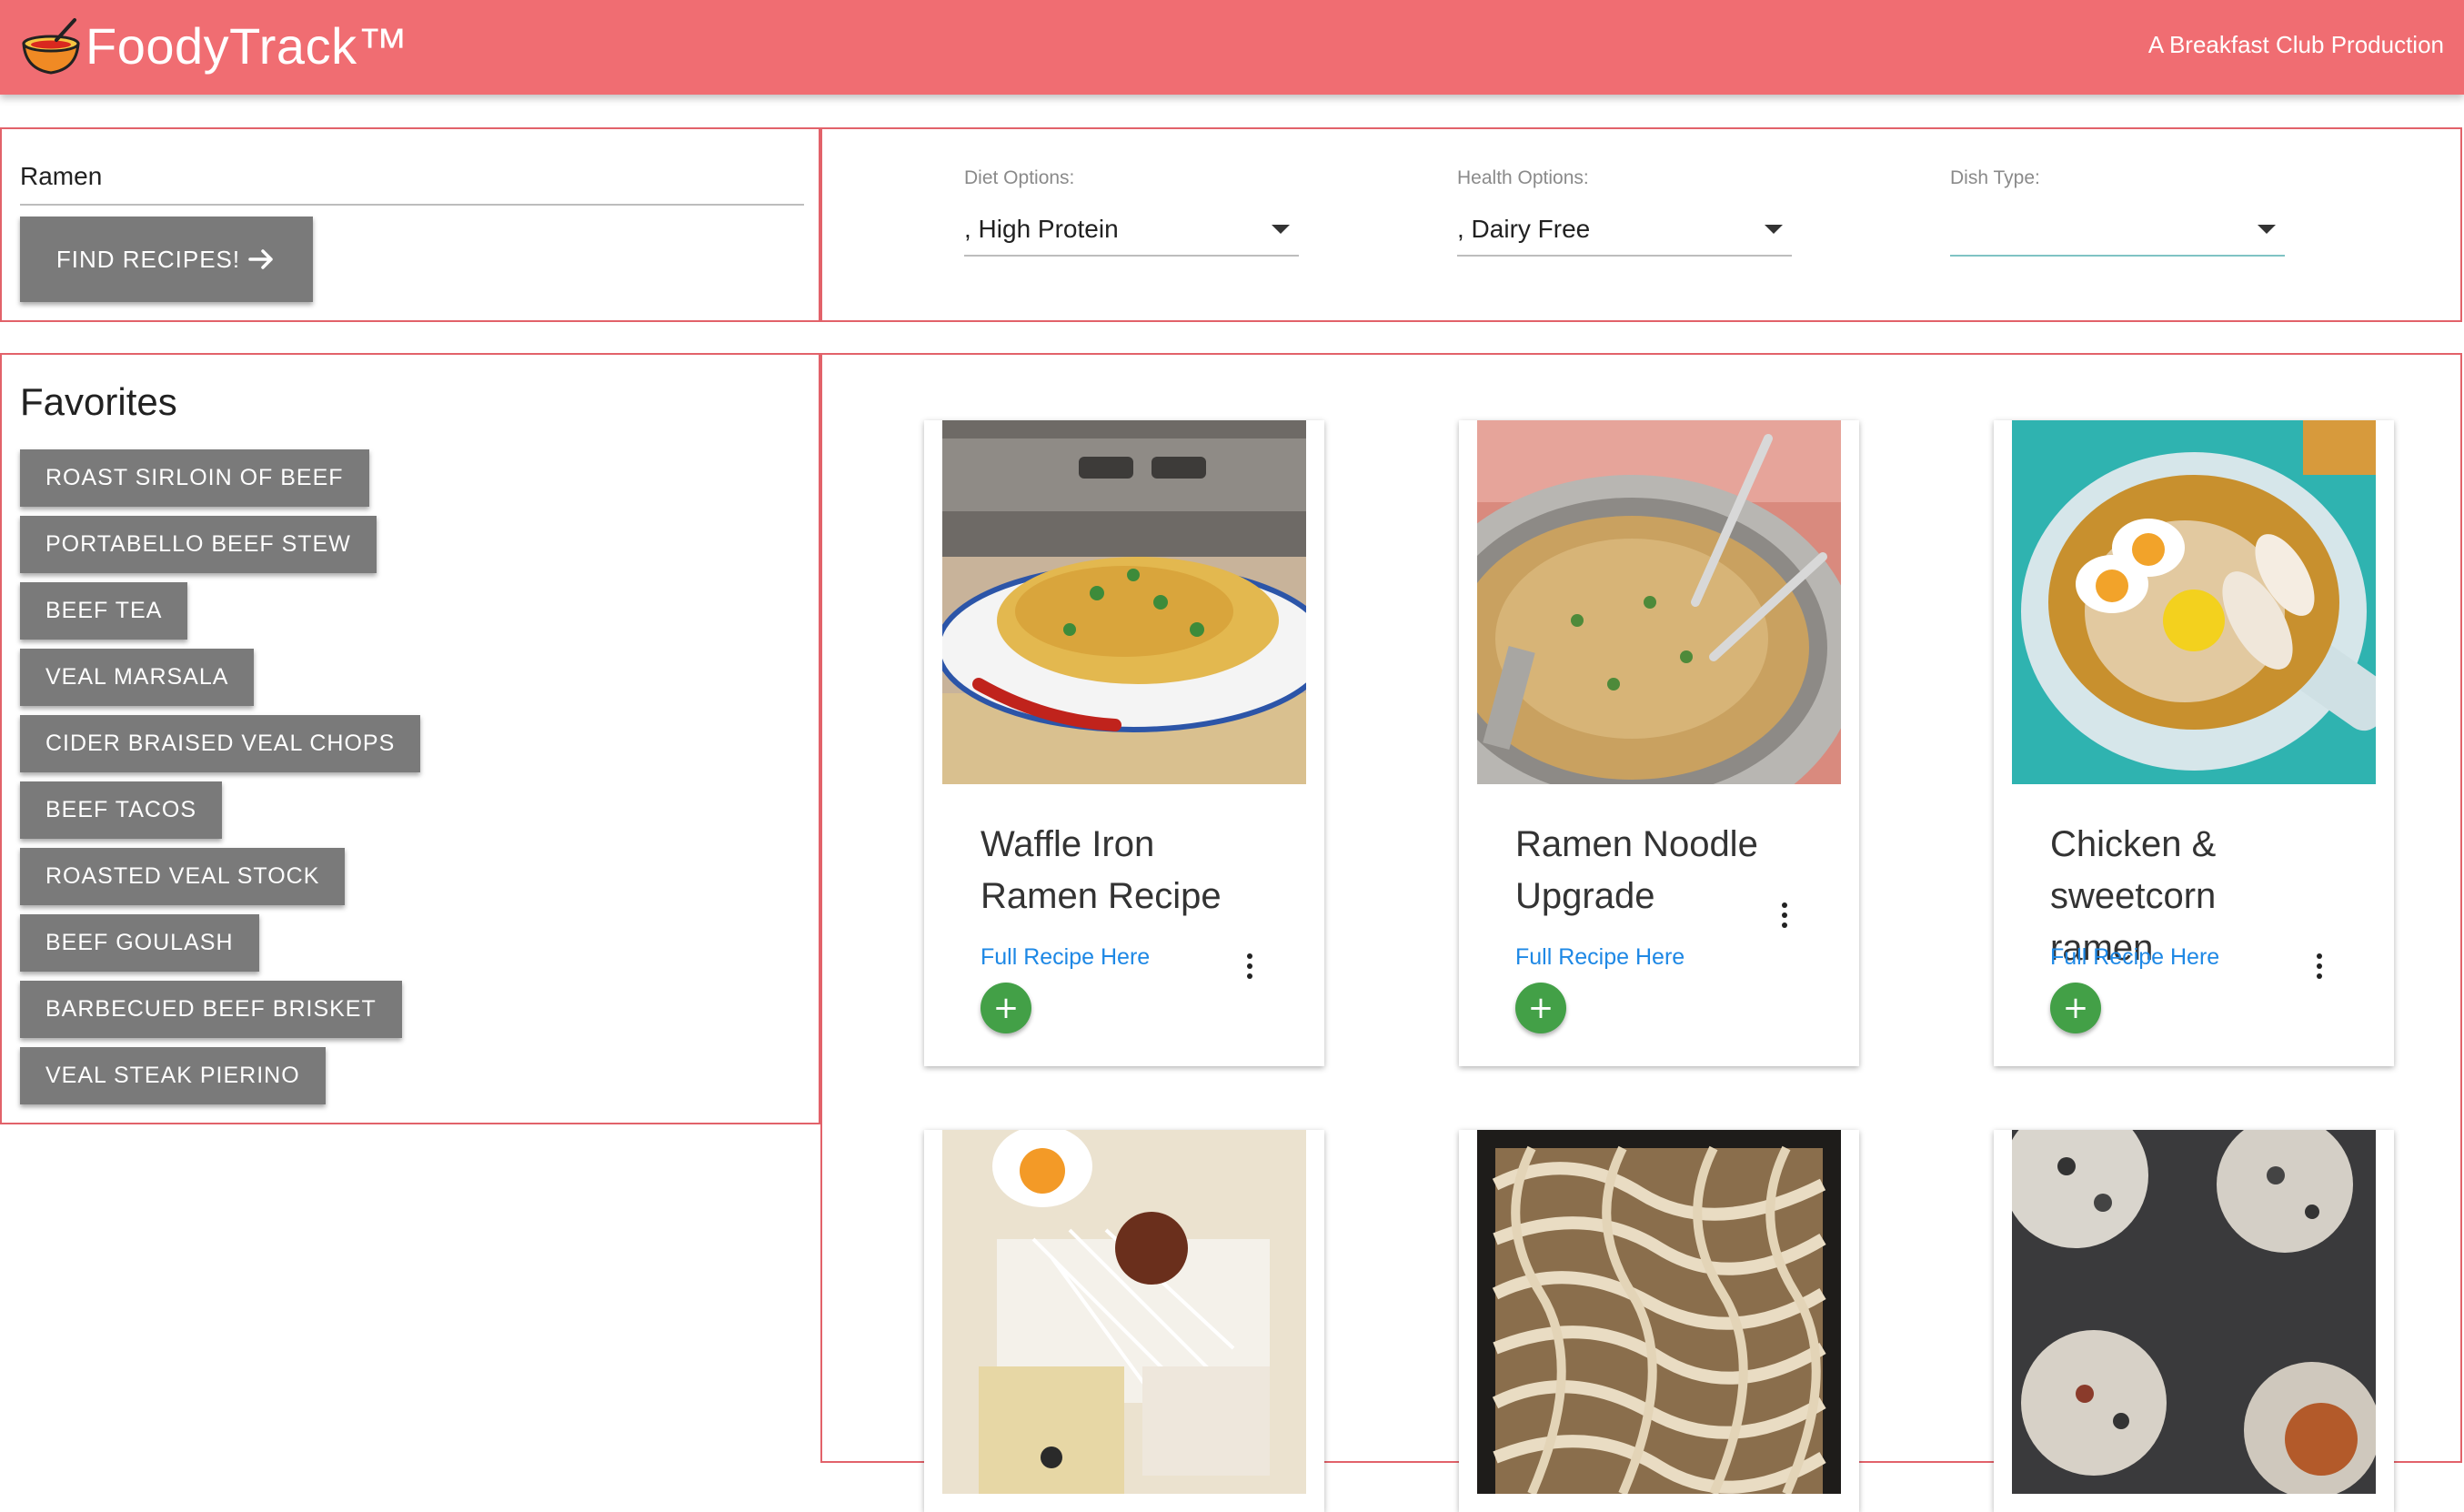 This screenshot has height=1512, width=2464. What do you see at coordinates (1995, 177) in the screenshot?
I see `dish-type-label: Dish Type:` at bounding box center [1995, 177].